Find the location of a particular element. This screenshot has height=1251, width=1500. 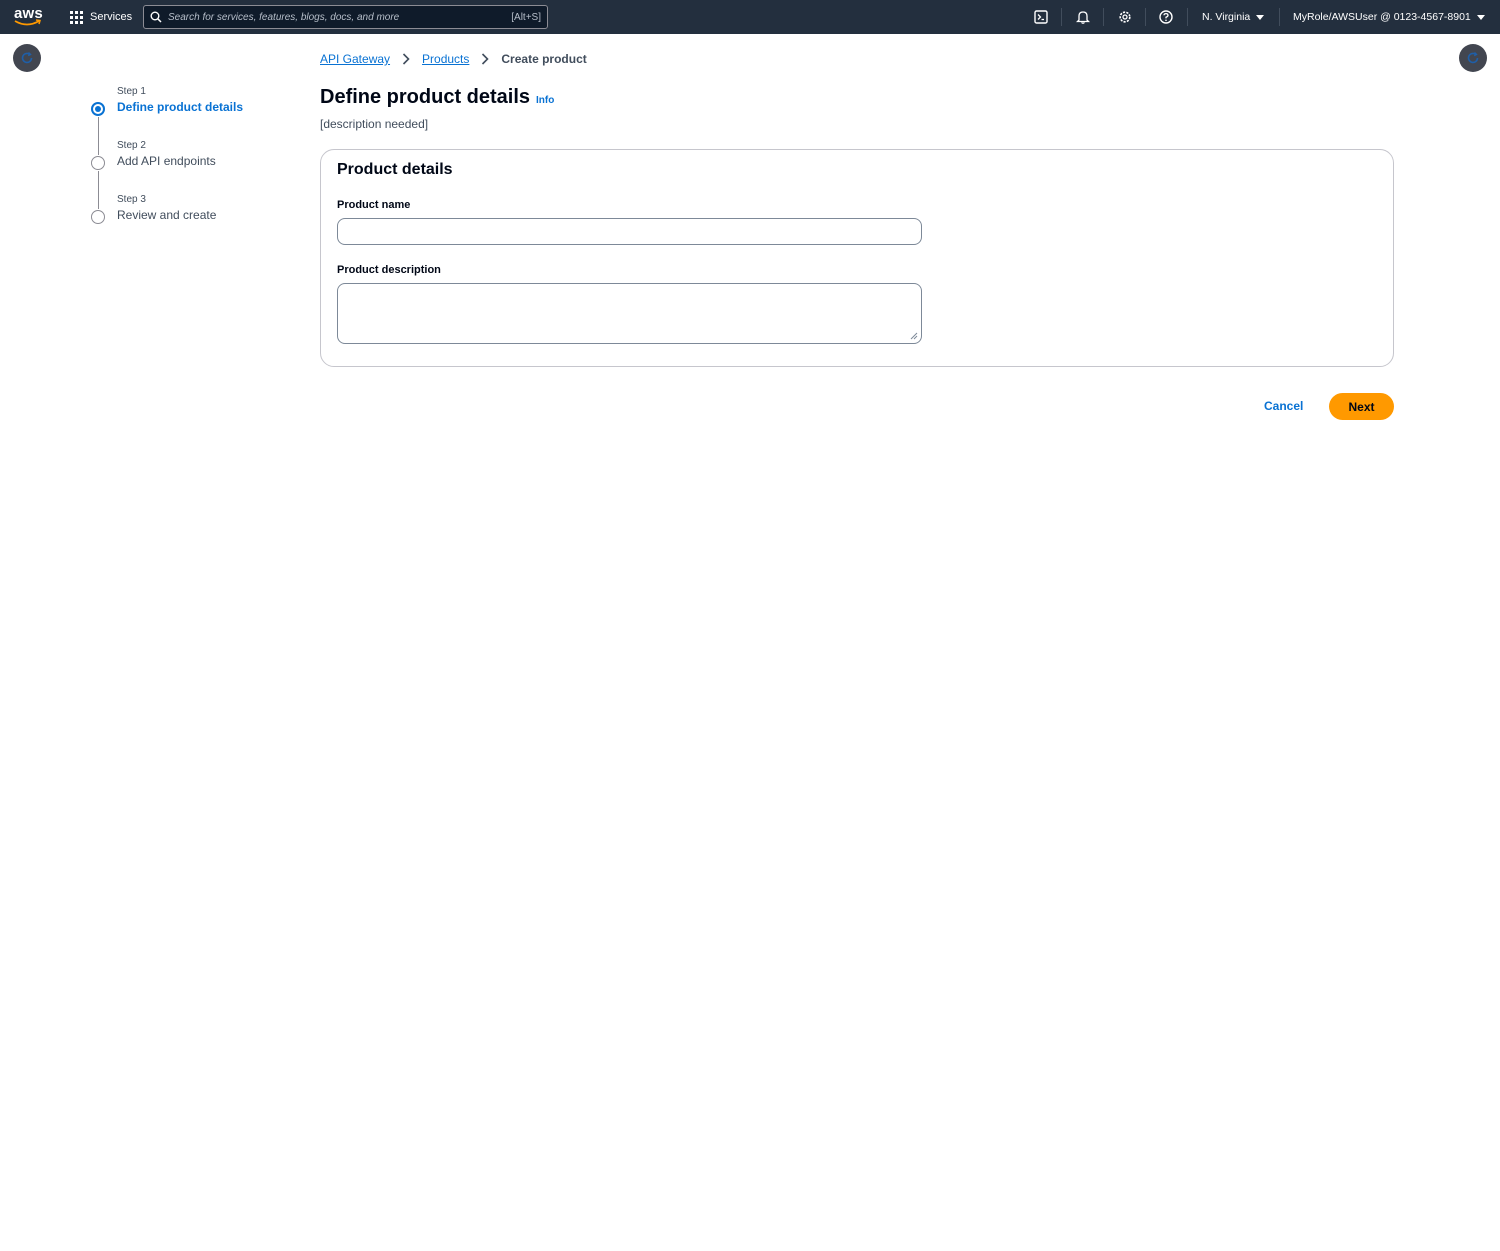

settings-icon is located at coordinates (1125, 17).